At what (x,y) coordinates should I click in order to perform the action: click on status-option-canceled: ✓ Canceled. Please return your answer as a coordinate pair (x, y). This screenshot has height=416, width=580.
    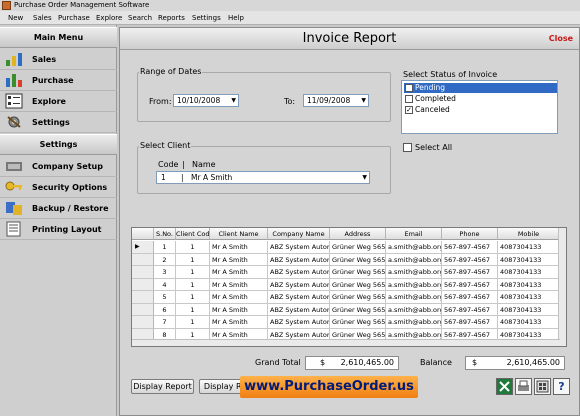
    Looking at the image, I should click on (480, 110).